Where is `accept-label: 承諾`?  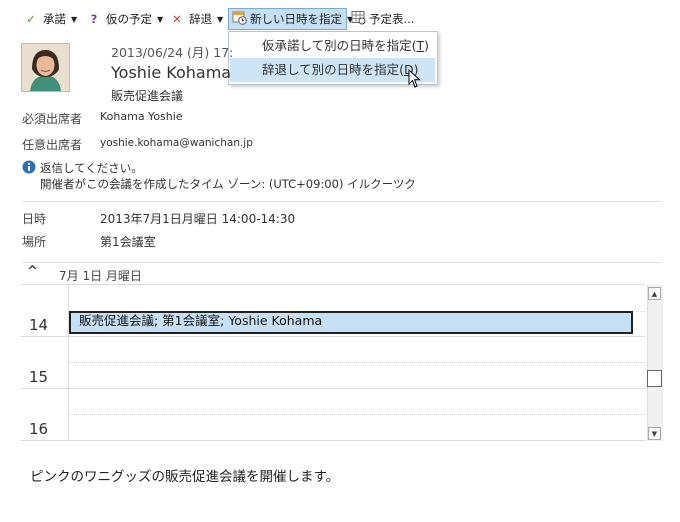
accept-label: 承諾 is located at coordinates (54, 19).